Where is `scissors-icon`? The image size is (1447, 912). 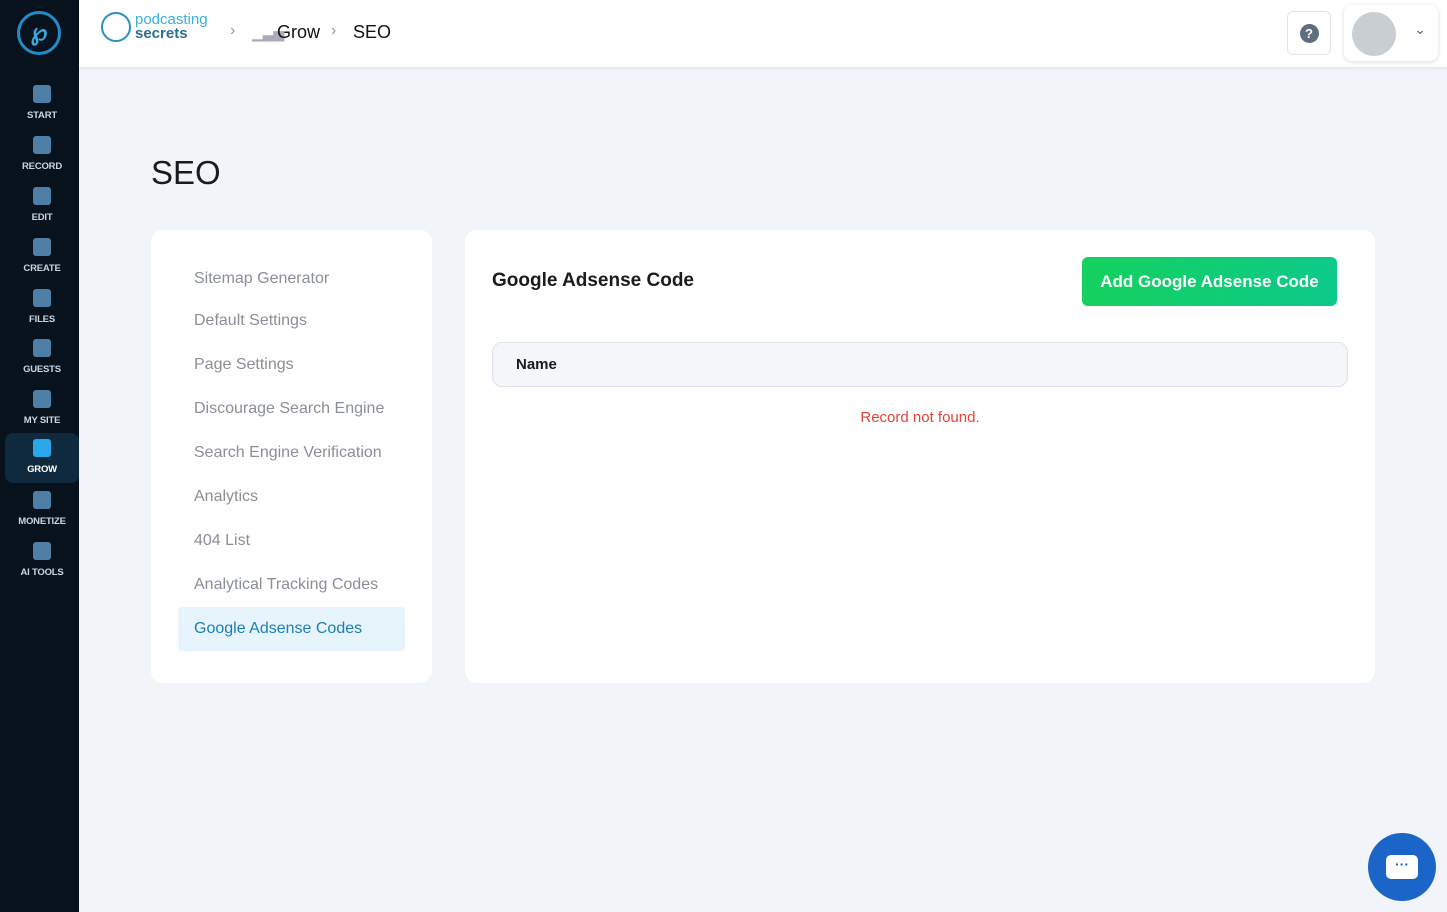 scissors-icon is located at coordinates (42, 196).